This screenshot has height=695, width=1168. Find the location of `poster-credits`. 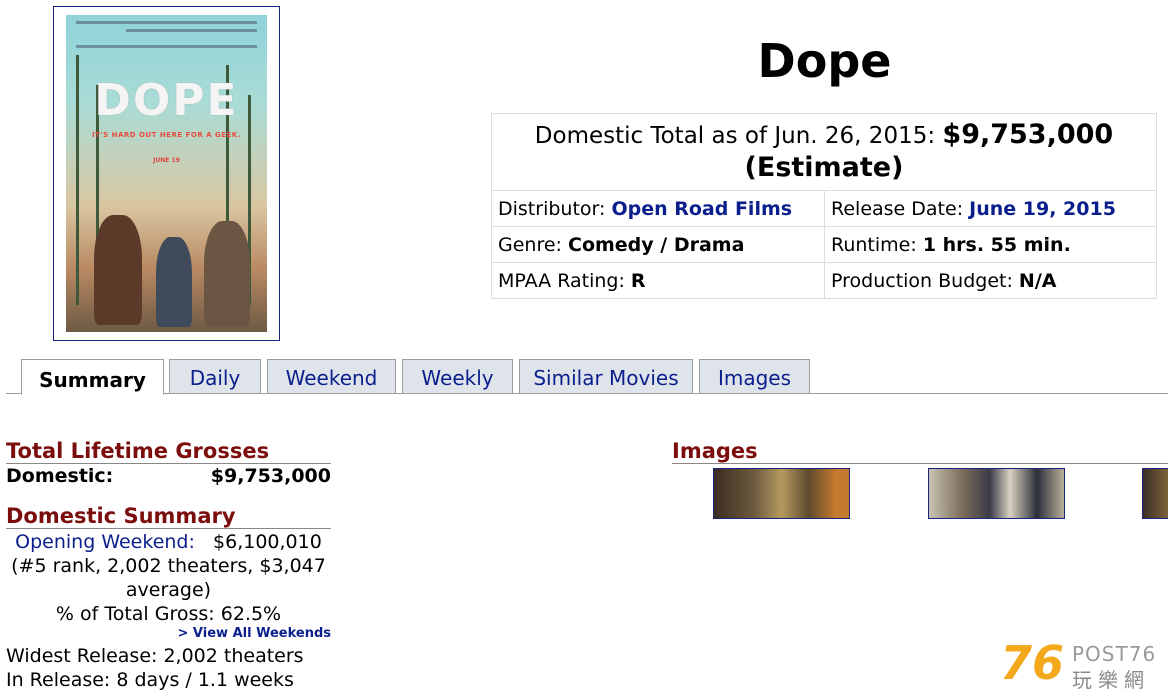

poster-credits is located at coordinates (166, 22).